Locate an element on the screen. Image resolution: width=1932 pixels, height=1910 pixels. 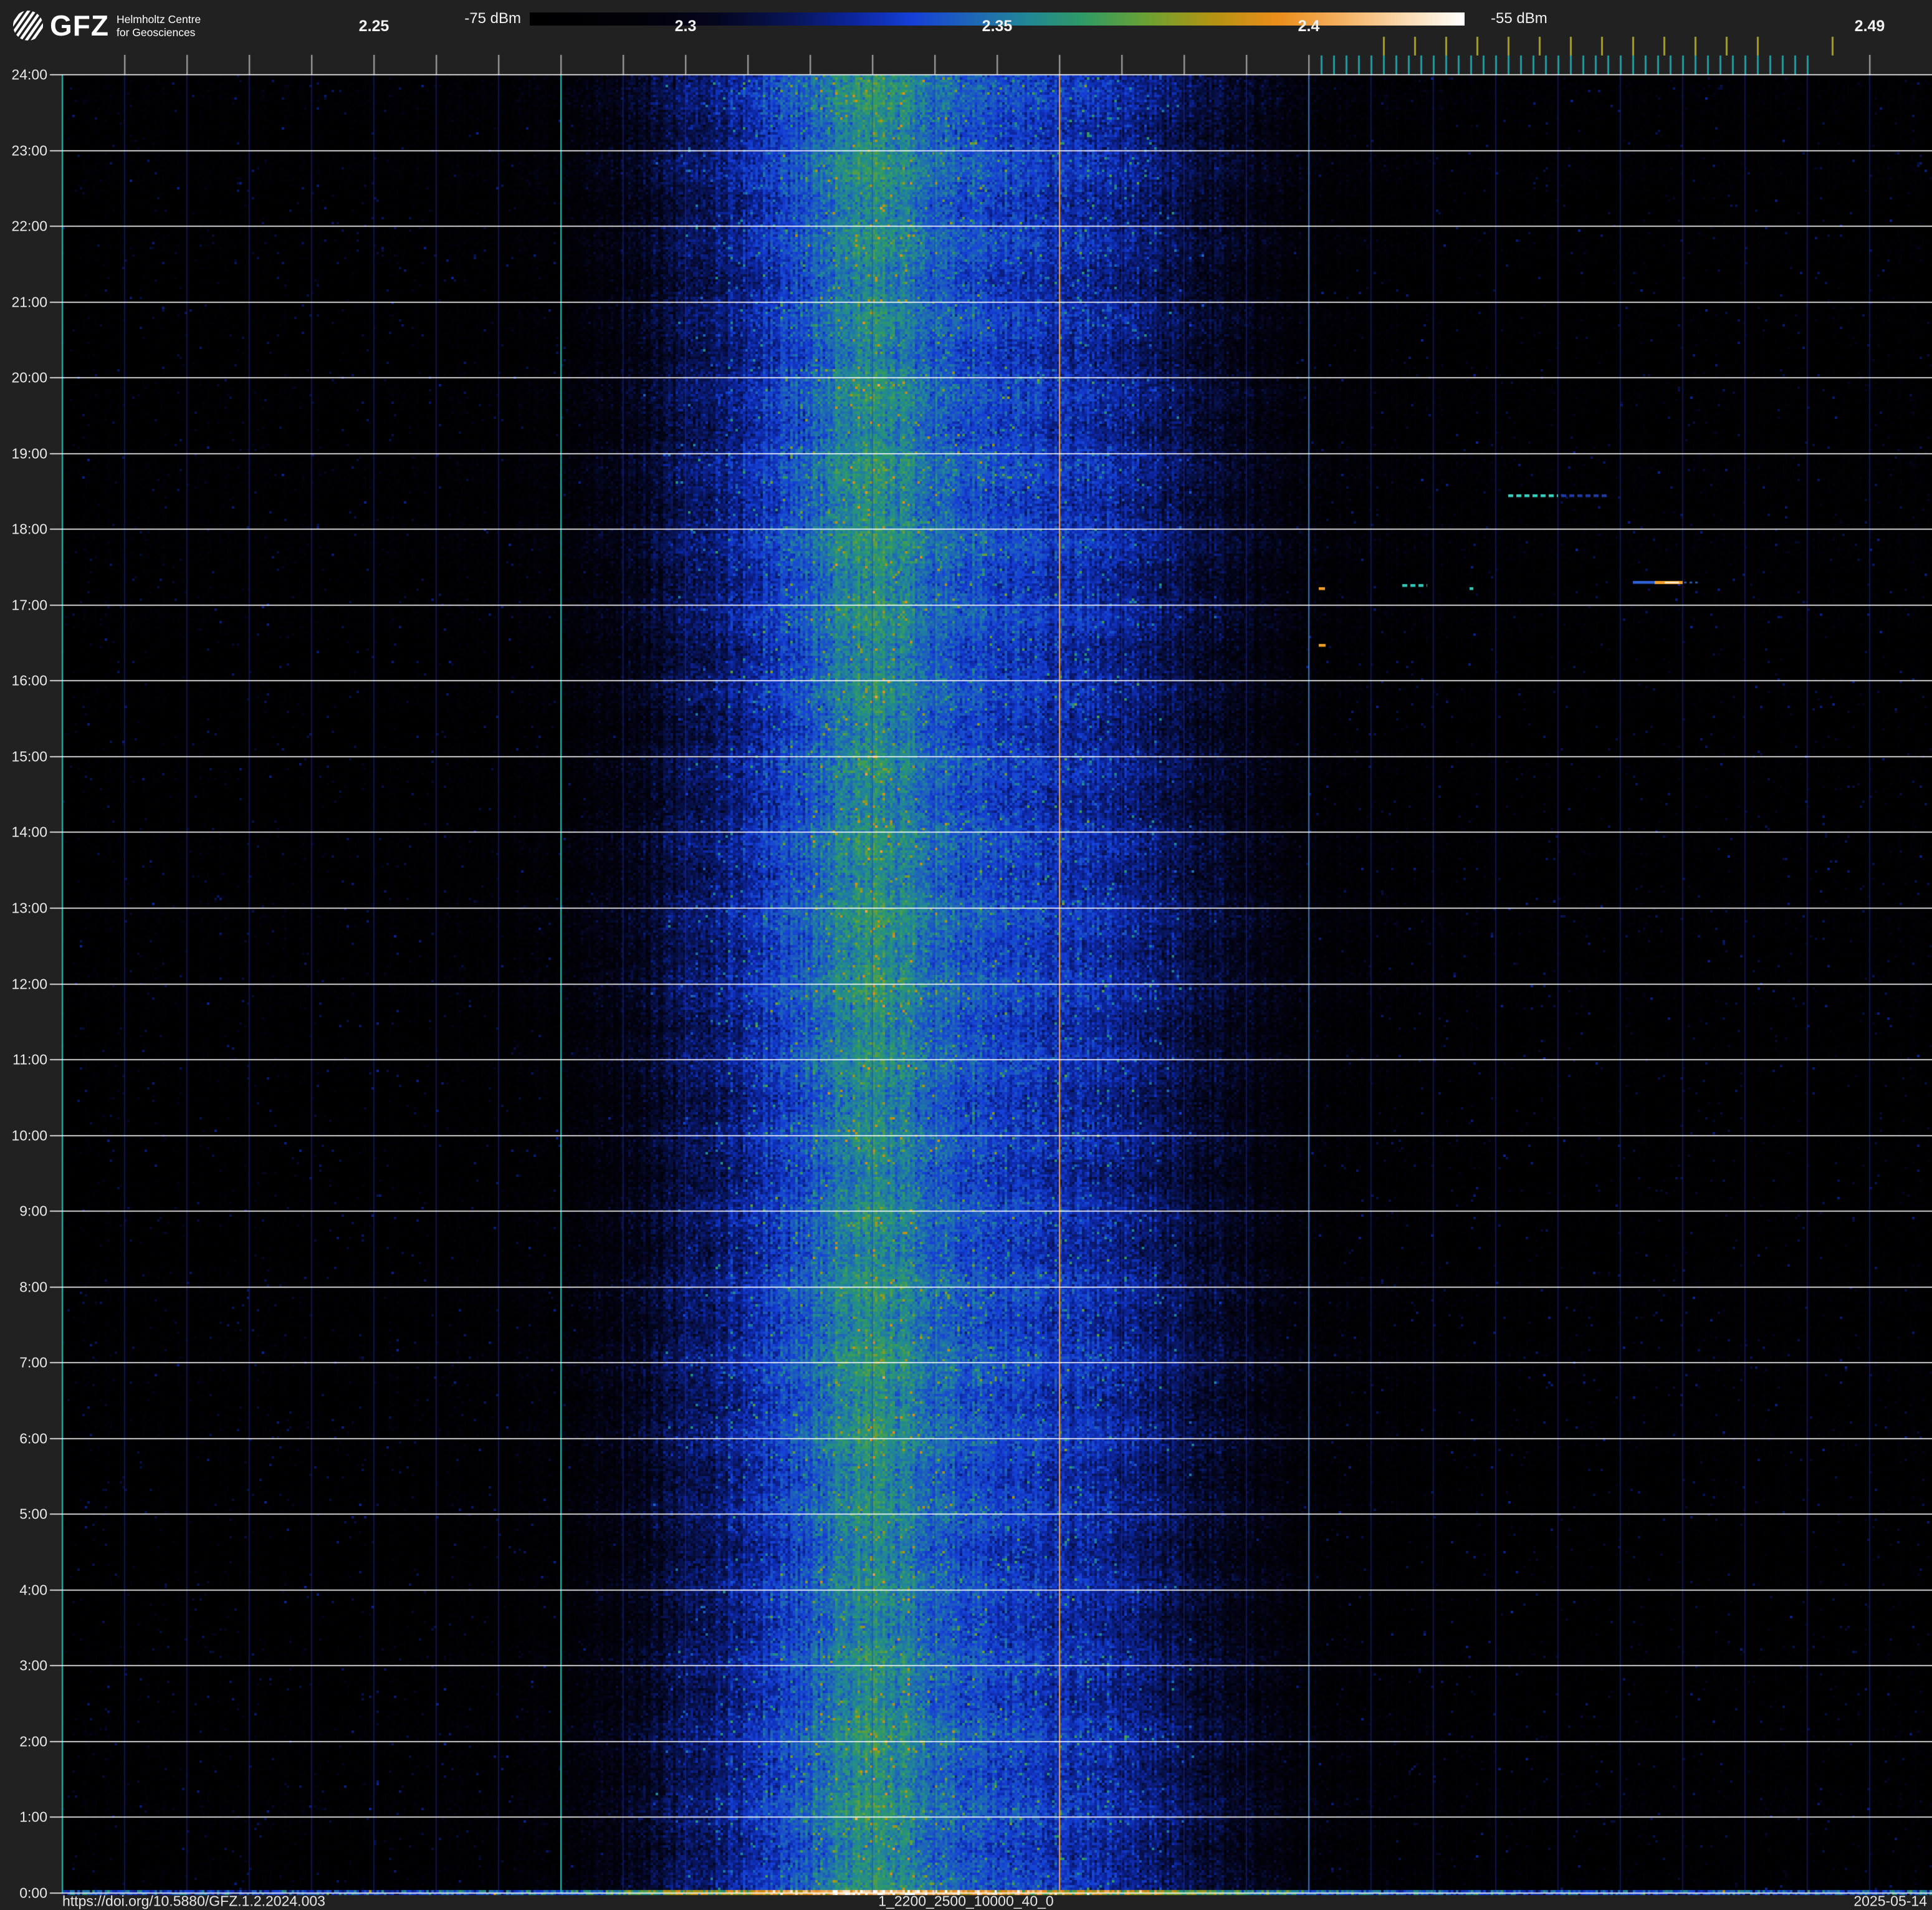
freq-tick-label: 2.4 is located at coordinates (1309, 26).